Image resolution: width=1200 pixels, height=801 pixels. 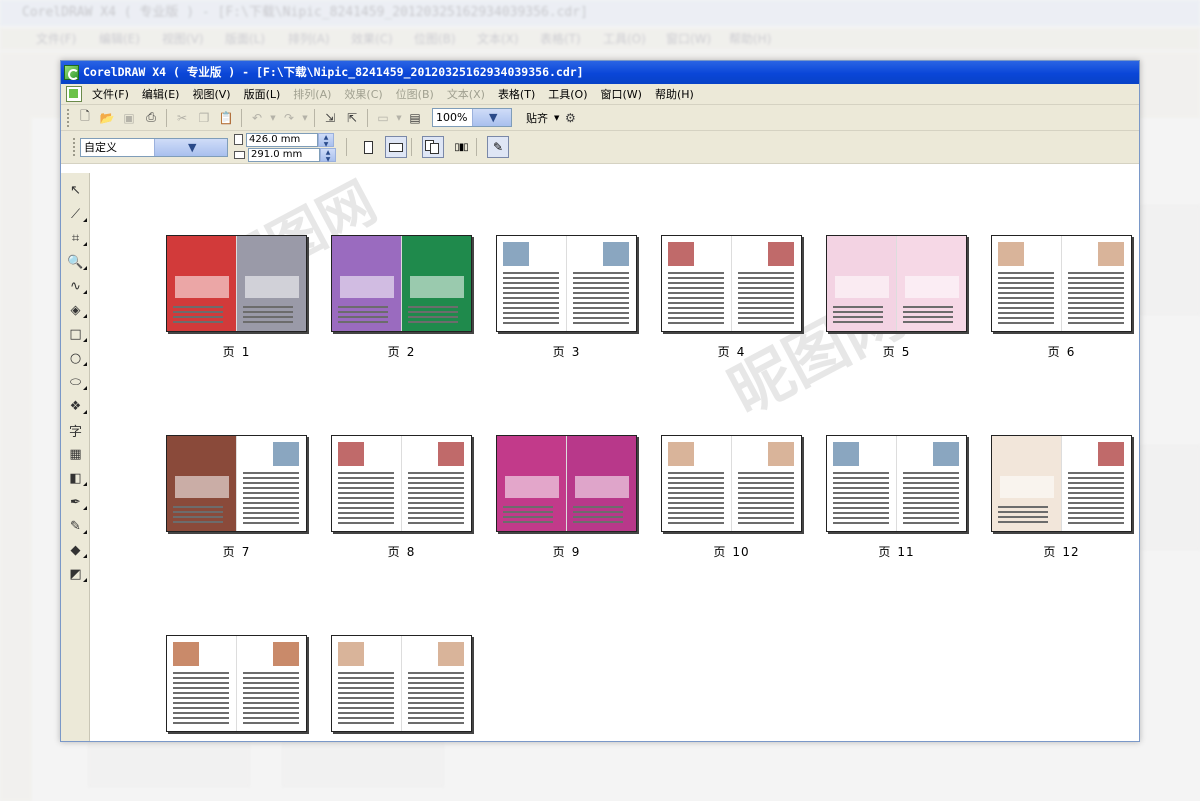 What do you see at coordinates (383, 118) in the screenshot?
I see `application-launcher-icon: ▭` at bounding box center [383, 118].